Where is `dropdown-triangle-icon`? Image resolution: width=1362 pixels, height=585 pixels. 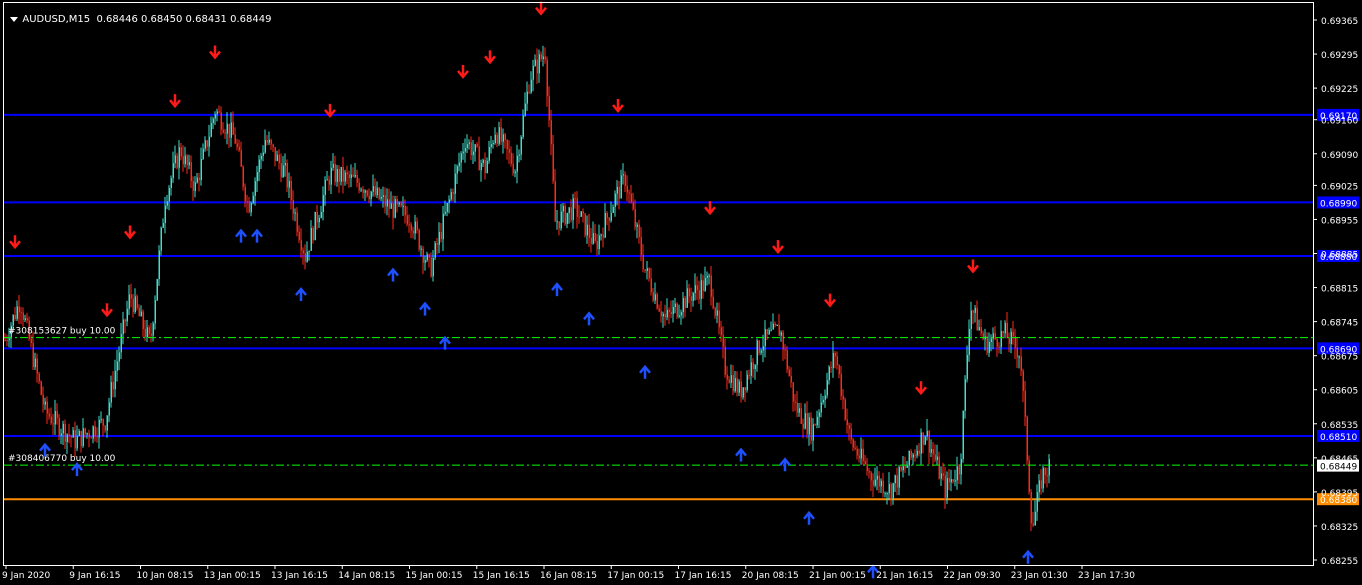 dropdown-triangle-icon is located at coordinates (14, 19).